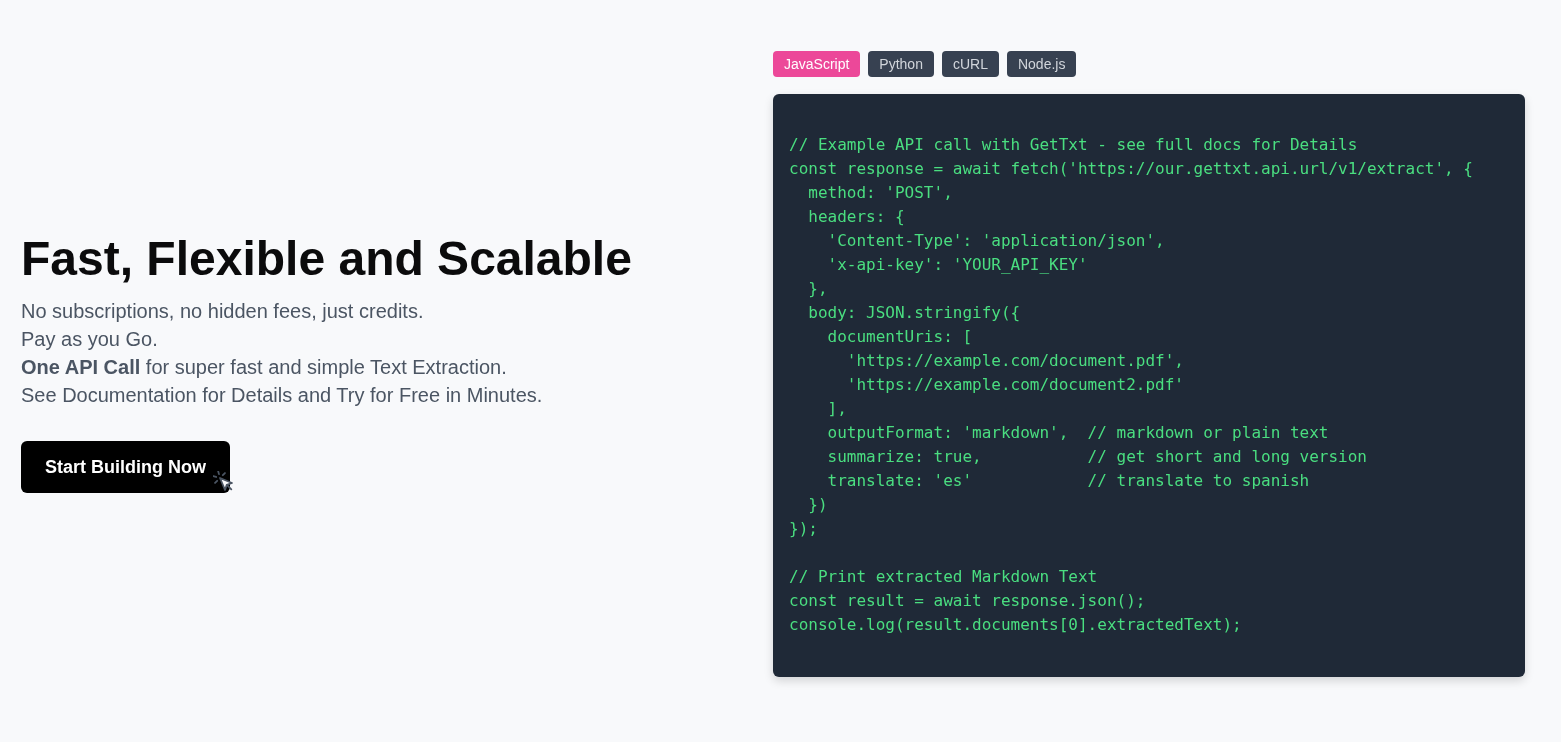 This screenshot has height=742, width=1561. I want to click on code-line: const result = await response.json();, so click(967, 601).